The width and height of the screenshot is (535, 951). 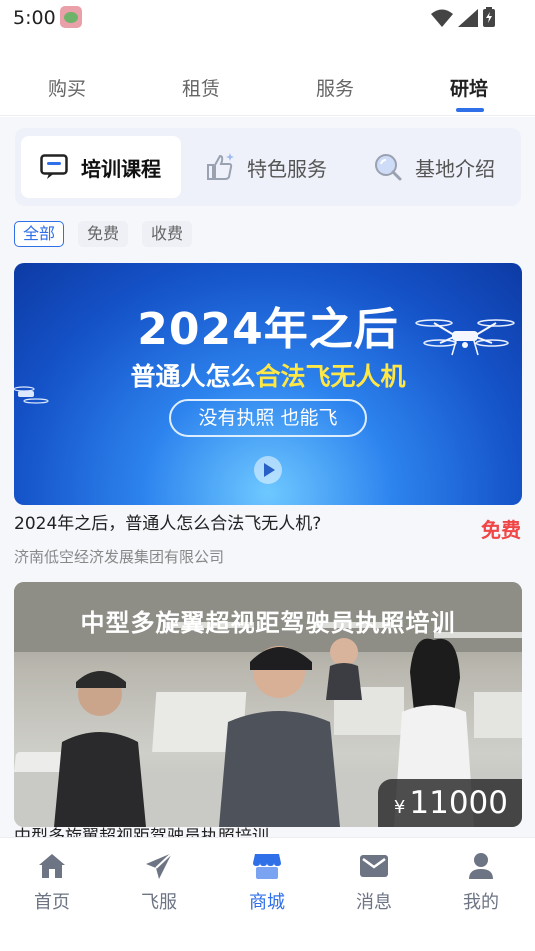 I want to click on category-base-intro: 基地介绍, so click(x=434, y=167).